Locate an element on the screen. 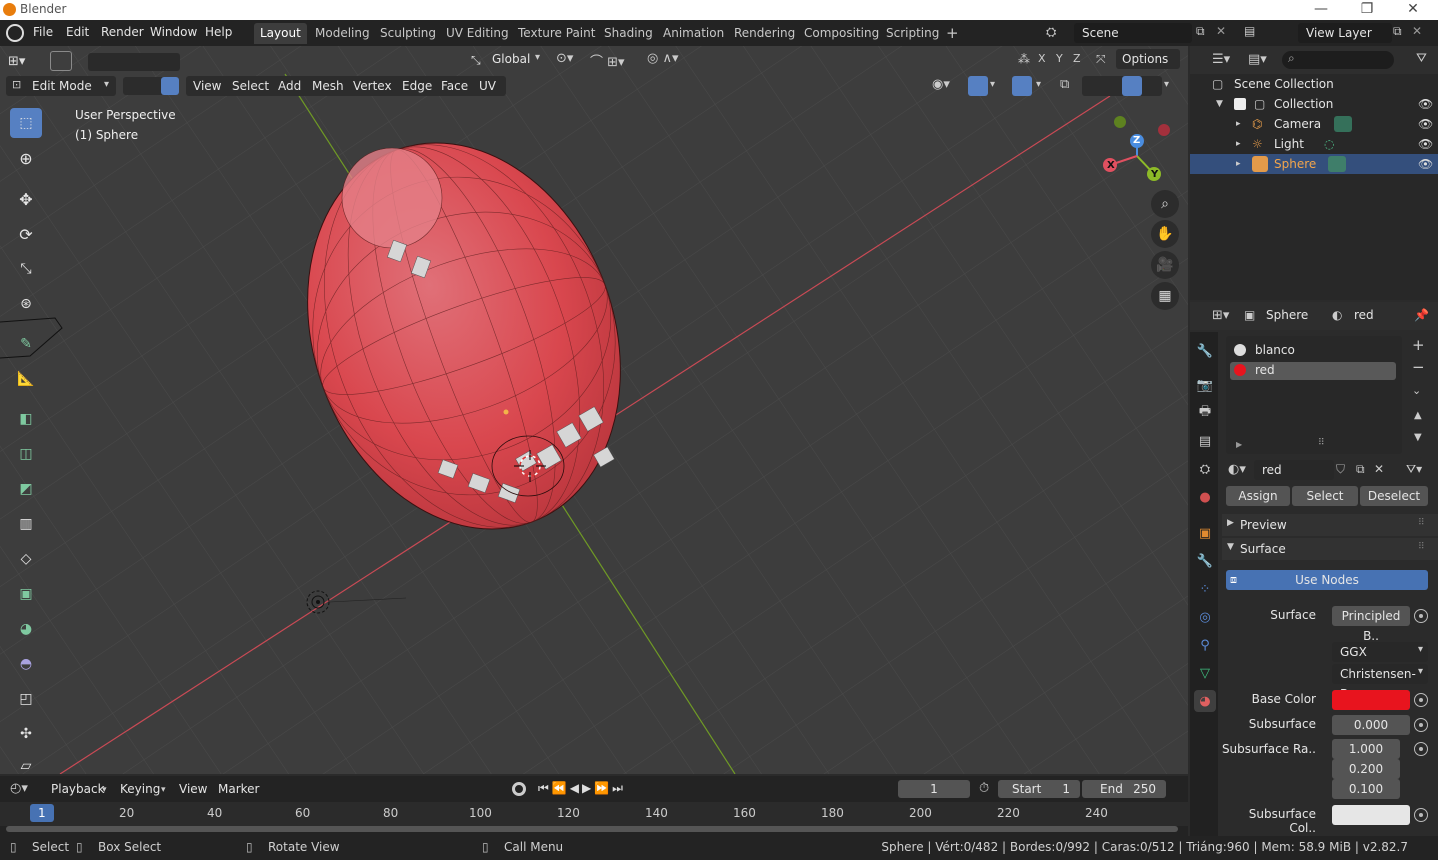 The image size is (1438, 860). material-tab-icon: ◕ is located at coordinates (1205, 701).